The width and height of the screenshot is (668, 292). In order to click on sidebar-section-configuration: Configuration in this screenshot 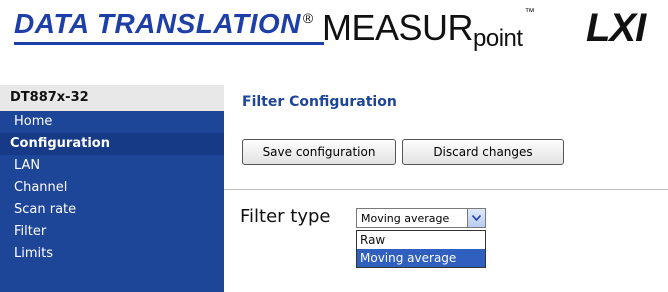, I will do `click(112, 144)`.